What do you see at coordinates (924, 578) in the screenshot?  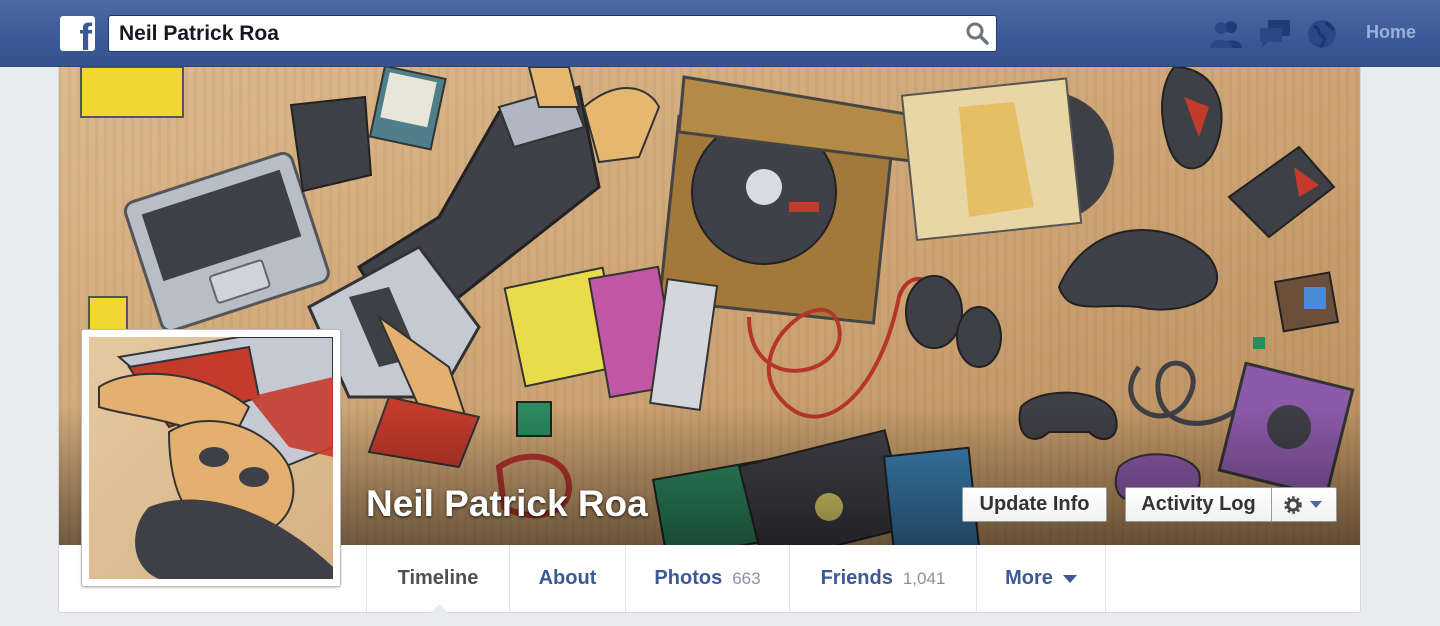 I see `friends-count: 1,041` at bounding box center [924, 578].